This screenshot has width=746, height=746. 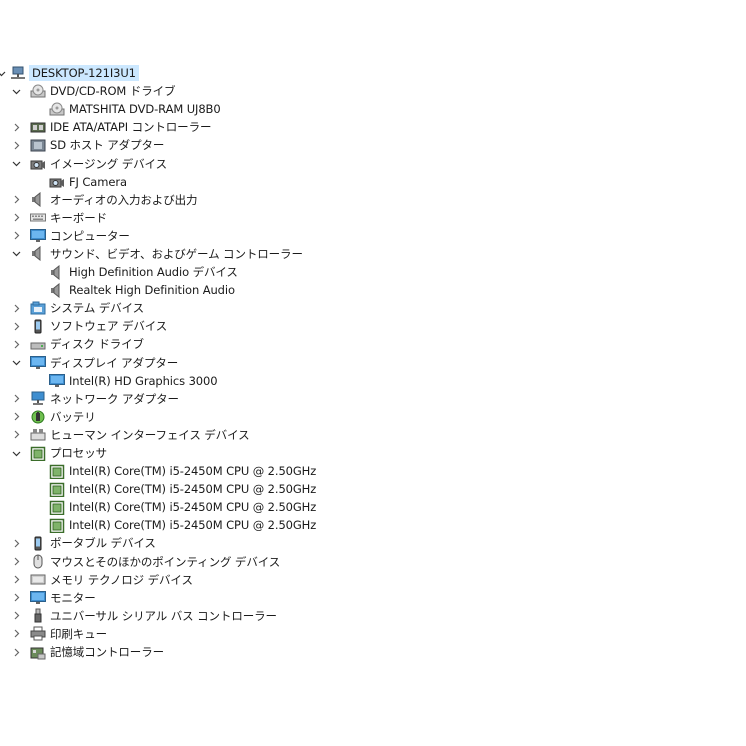 I want to click on mouse-icon, so click(x=38, y=561).